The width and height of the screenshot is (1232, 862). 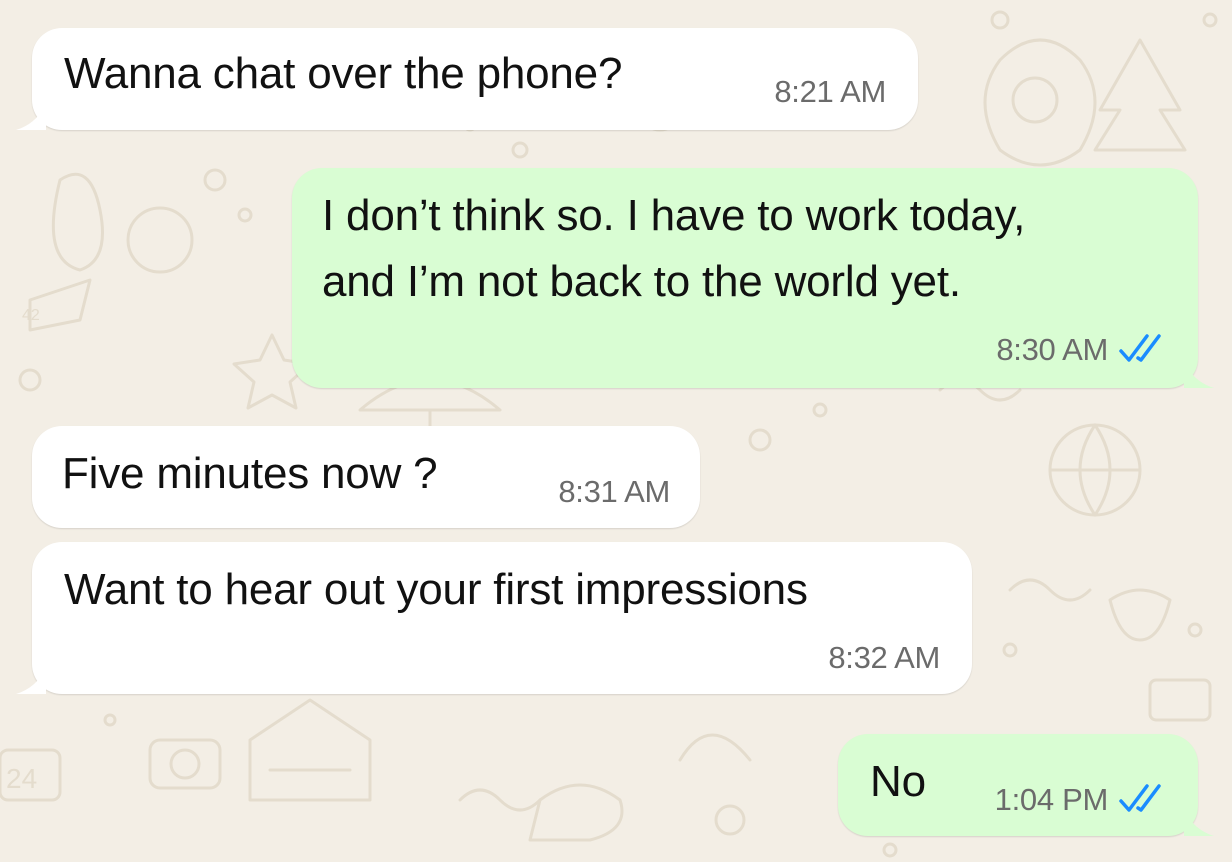 I want to click on message-timestamp: 8:32 AM, so click(x=884, y=657).